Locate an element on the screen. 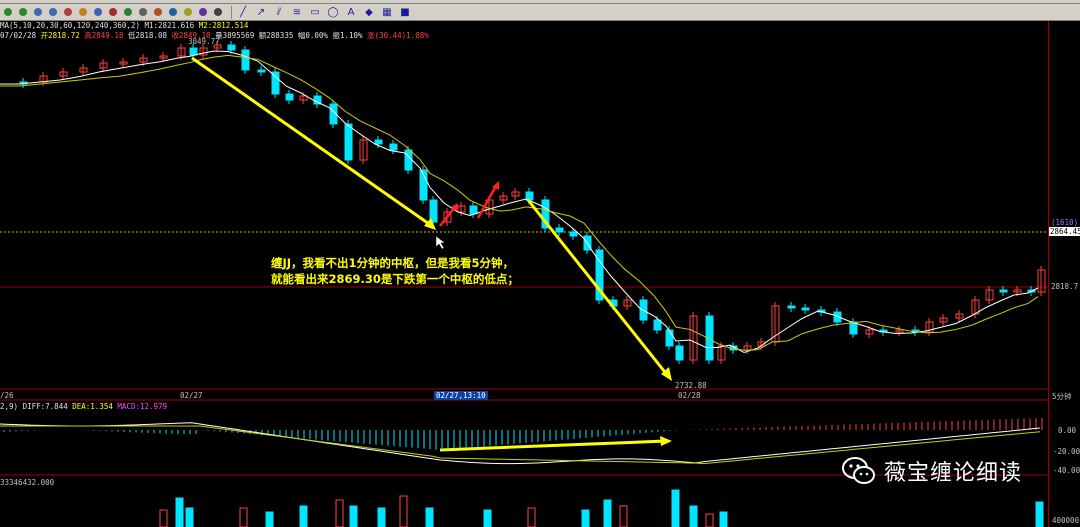  macd-arrow-head is located at coordinates (666, 441).